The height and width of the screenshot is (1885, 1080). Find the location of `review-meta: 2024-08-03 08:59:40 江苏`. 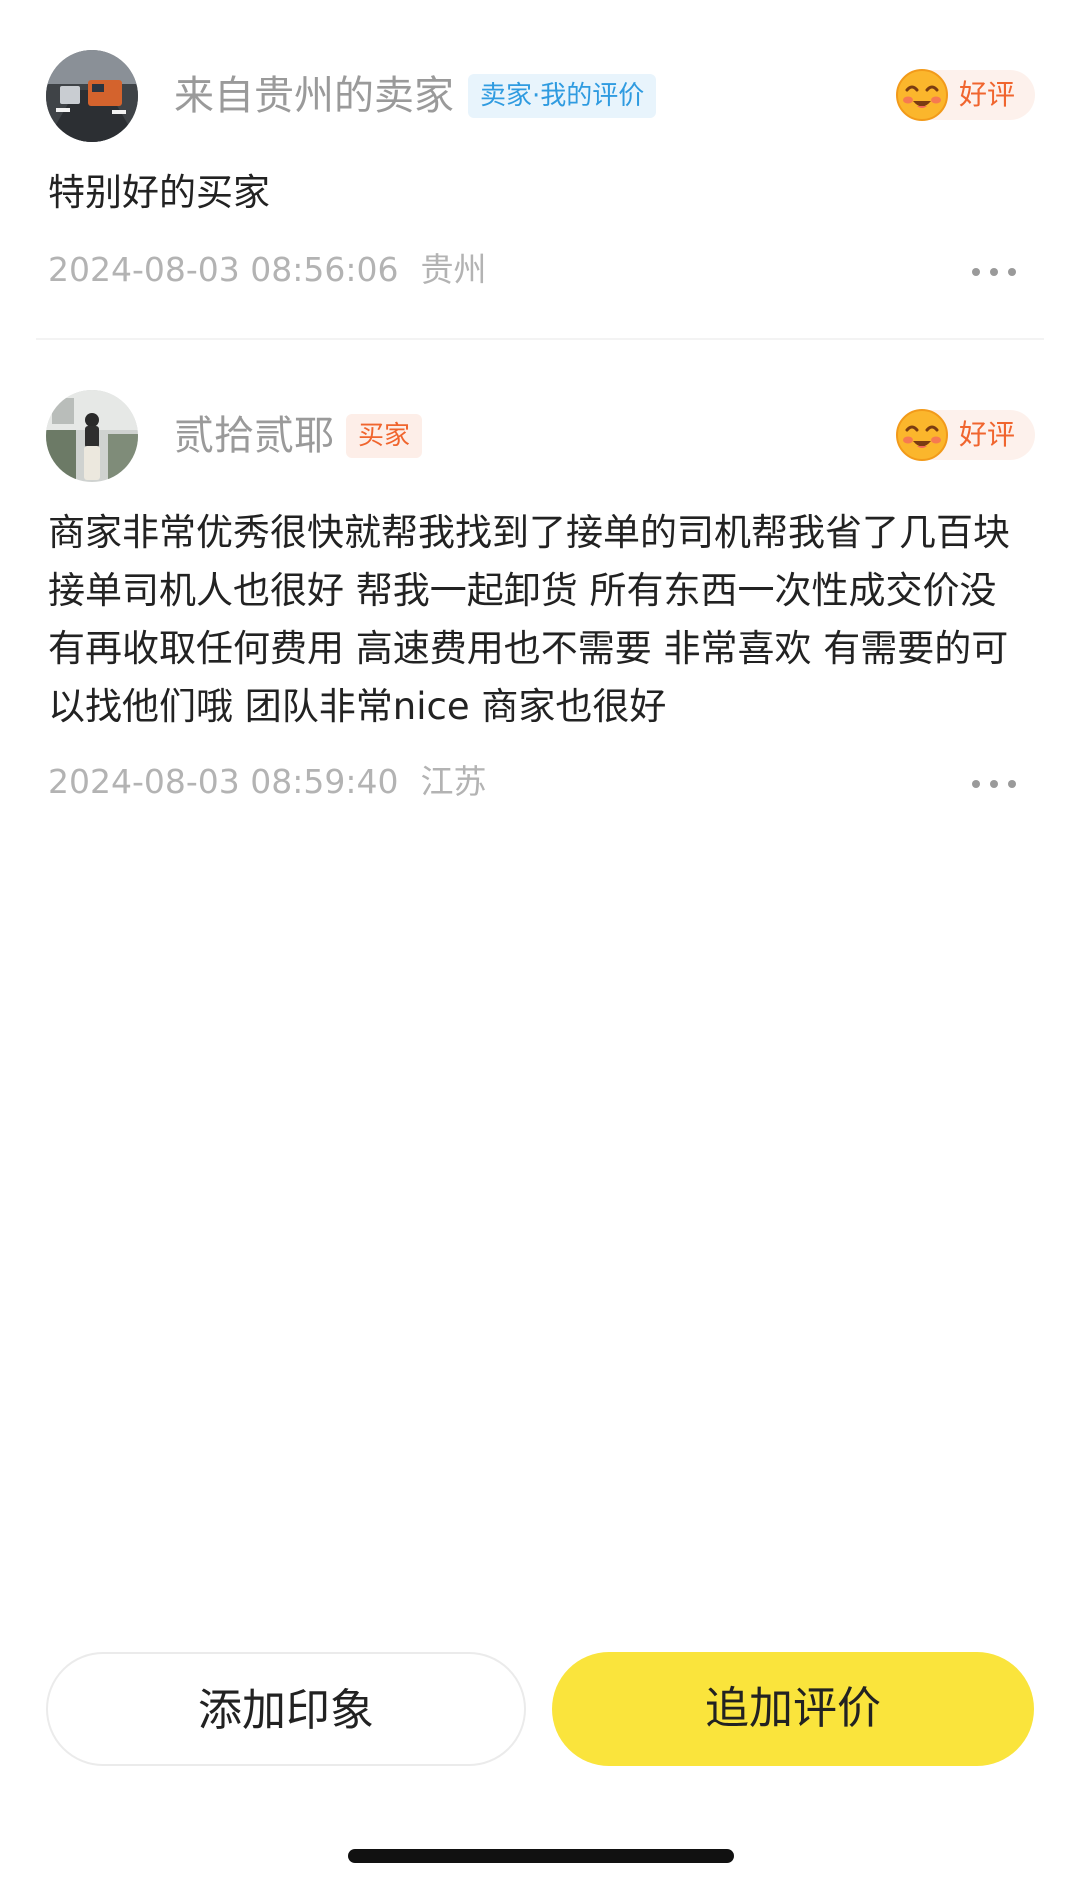

review-meta: 2024-08-03 08:59:40 江苏 is located at coordinates (267, 782).